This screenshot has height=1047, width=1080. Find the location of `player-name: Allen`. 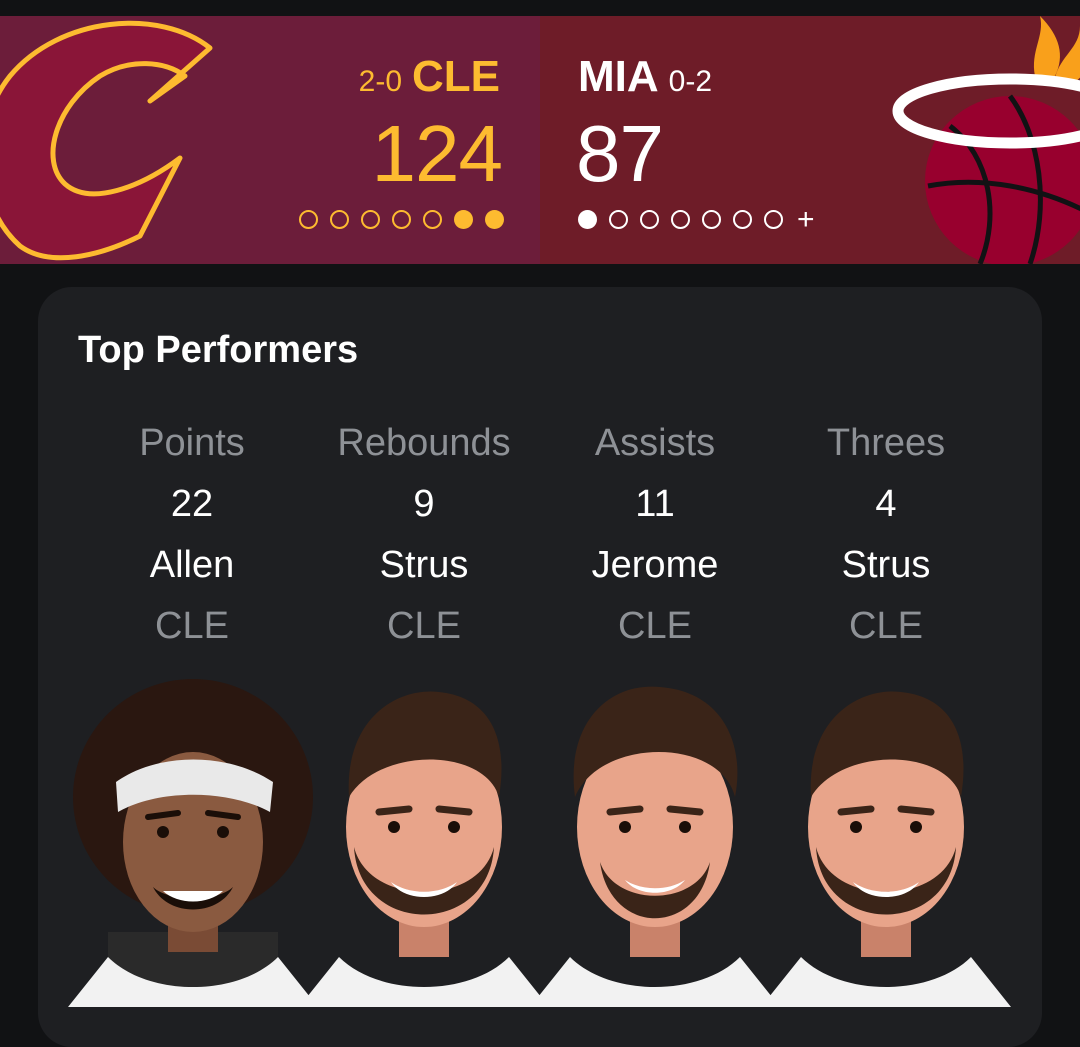

player-name: Allen is located at coordinates (192, 565).